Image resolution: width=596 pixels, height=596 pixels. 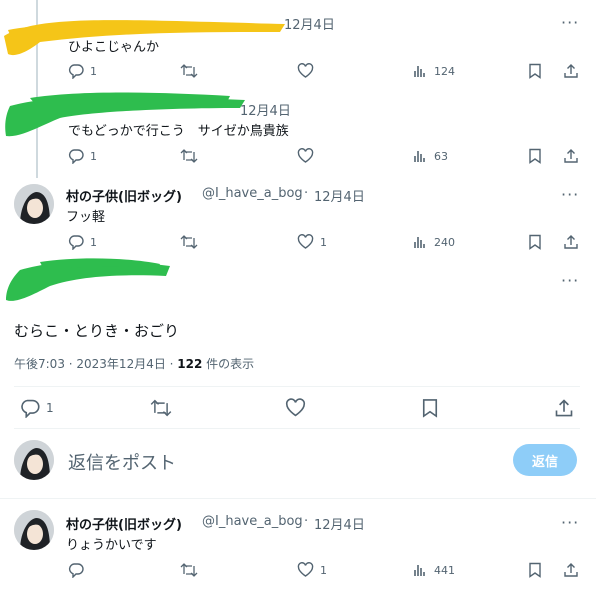 I want to click on reply-input: 返信をポスト, so click(x=122, y=462).